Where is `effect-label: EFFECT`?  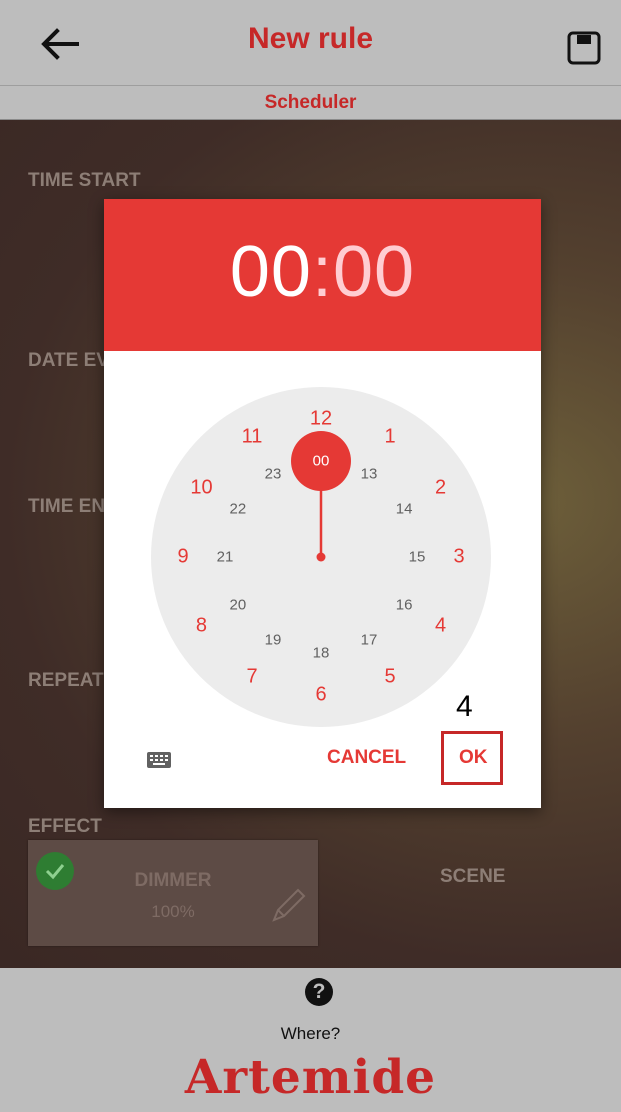 effect-label: EFFECT is located at coordinates (65, 826).